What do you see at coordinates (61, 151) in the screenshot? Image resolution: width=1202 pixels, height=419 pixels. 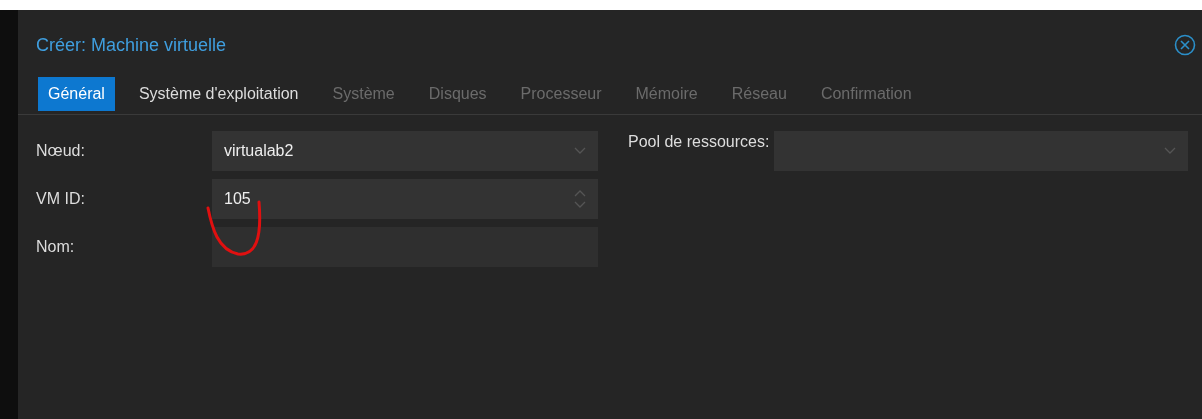 I see `field-label: Nœud:` at bounding box center [61, 151].